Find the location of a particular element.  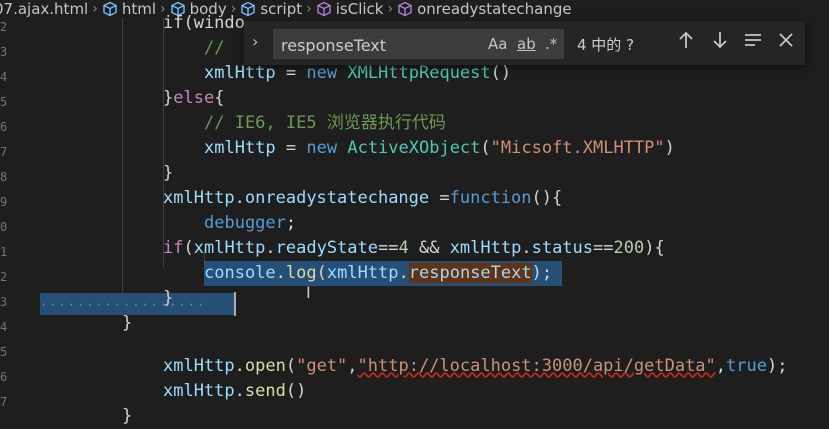

close-icon is located at coordinates (786, 40).